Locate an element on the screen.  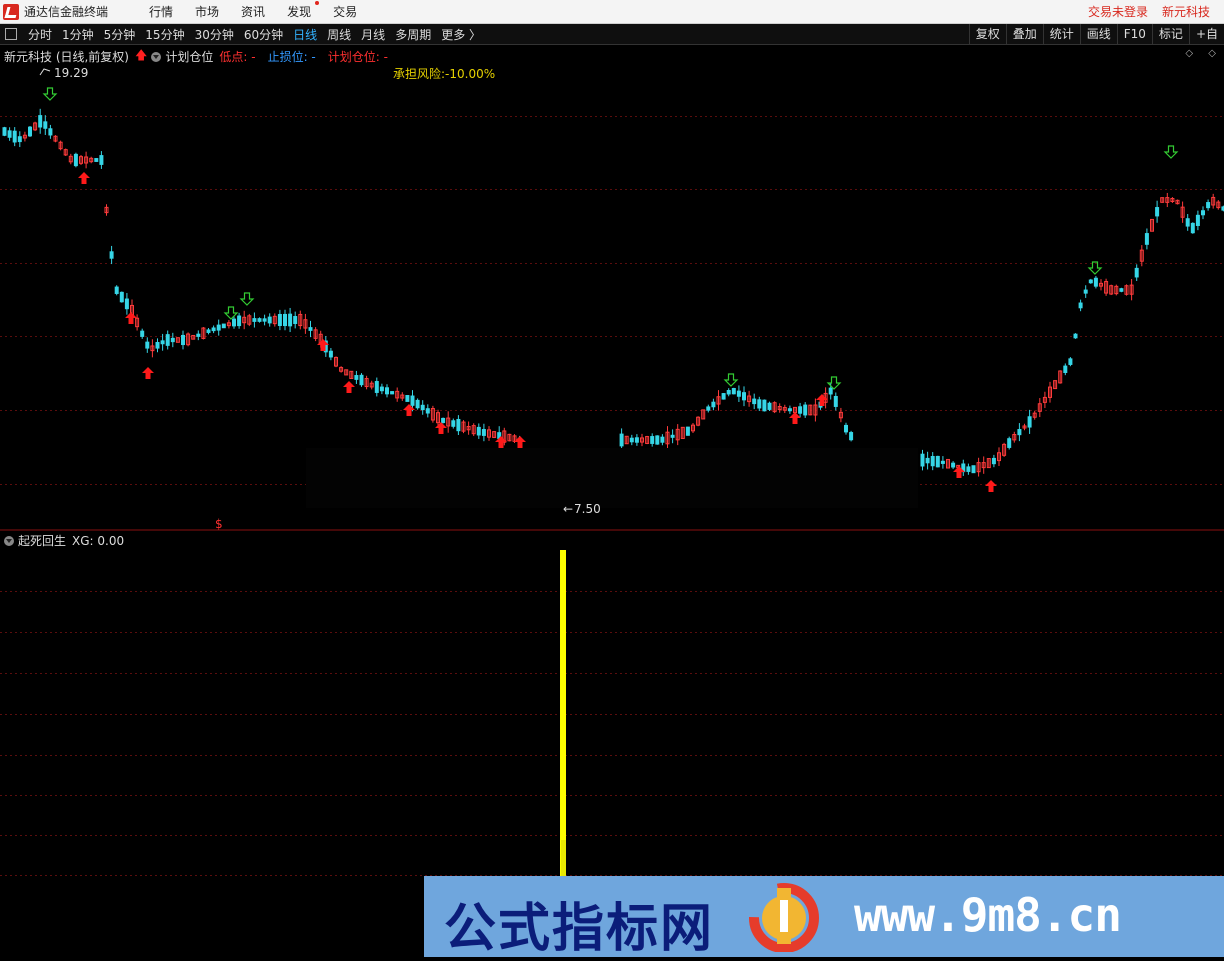
sub-indicator-value: XG: 0.00 is located at coordinates (98, 540).